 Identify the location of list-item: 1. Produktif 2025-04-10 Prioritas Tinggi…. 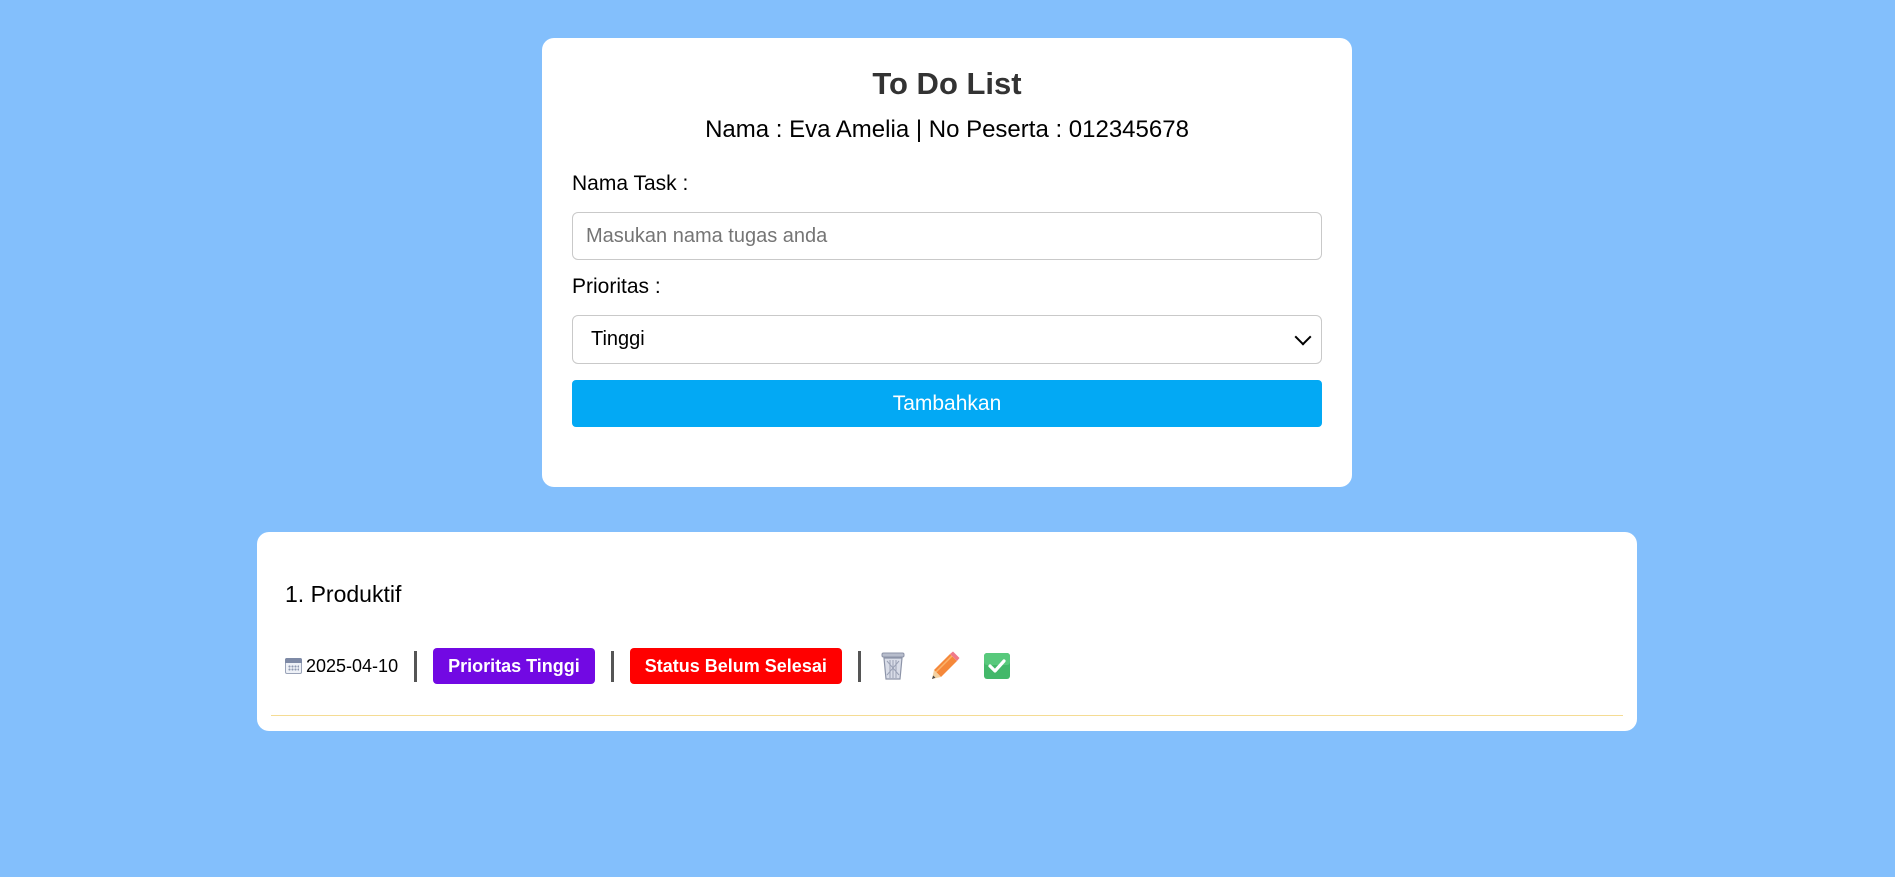
(947, 624).